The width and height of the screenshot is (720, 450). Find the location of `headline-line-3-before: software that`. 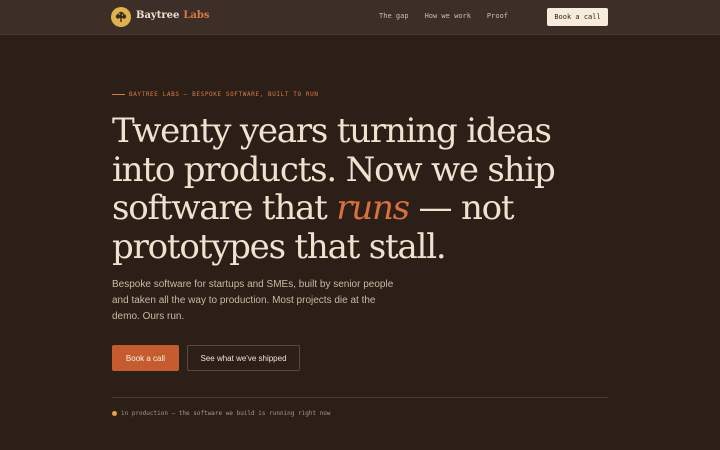

headline-line-3-before: software that is located at coordinates (224, 208).